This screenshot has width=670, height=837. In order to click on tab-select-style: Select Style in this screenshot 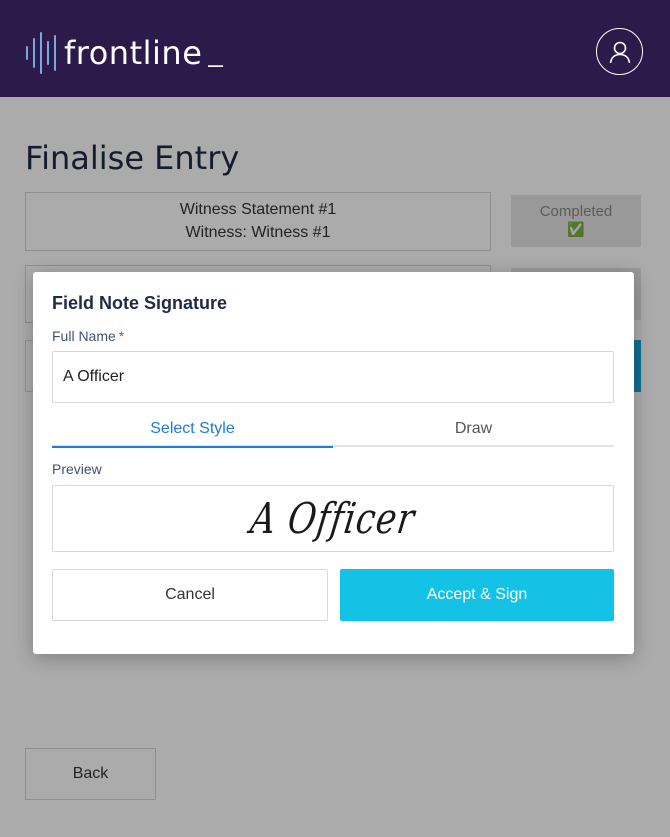, I will do `click(192, 433)`.